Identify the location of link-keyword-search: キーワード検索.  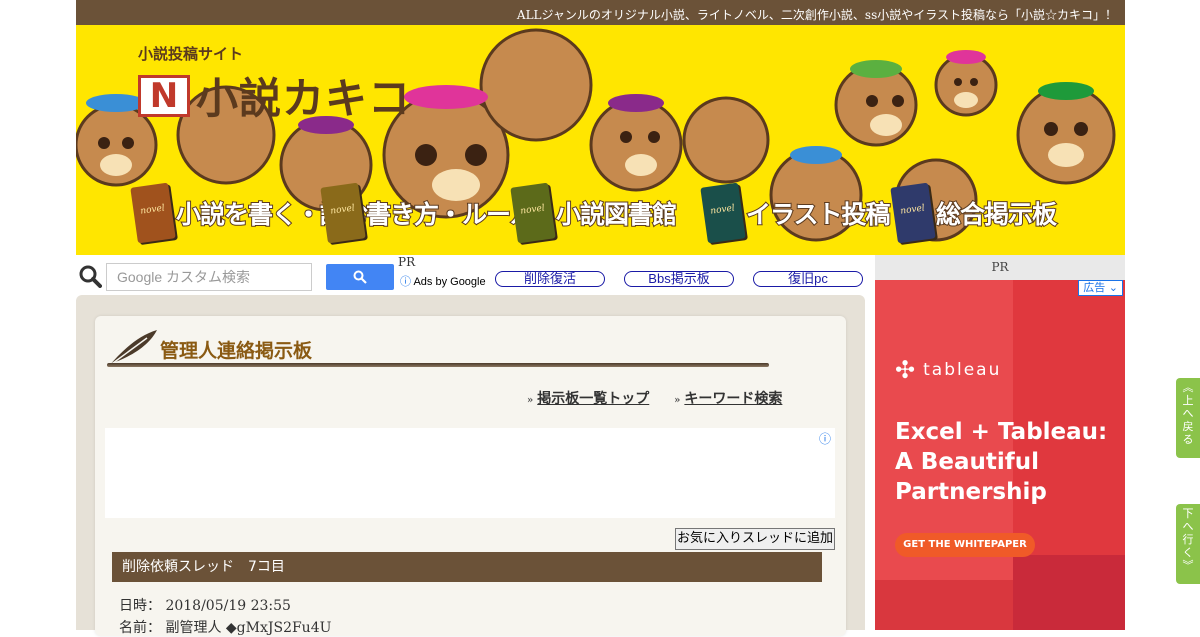
(733, 399).